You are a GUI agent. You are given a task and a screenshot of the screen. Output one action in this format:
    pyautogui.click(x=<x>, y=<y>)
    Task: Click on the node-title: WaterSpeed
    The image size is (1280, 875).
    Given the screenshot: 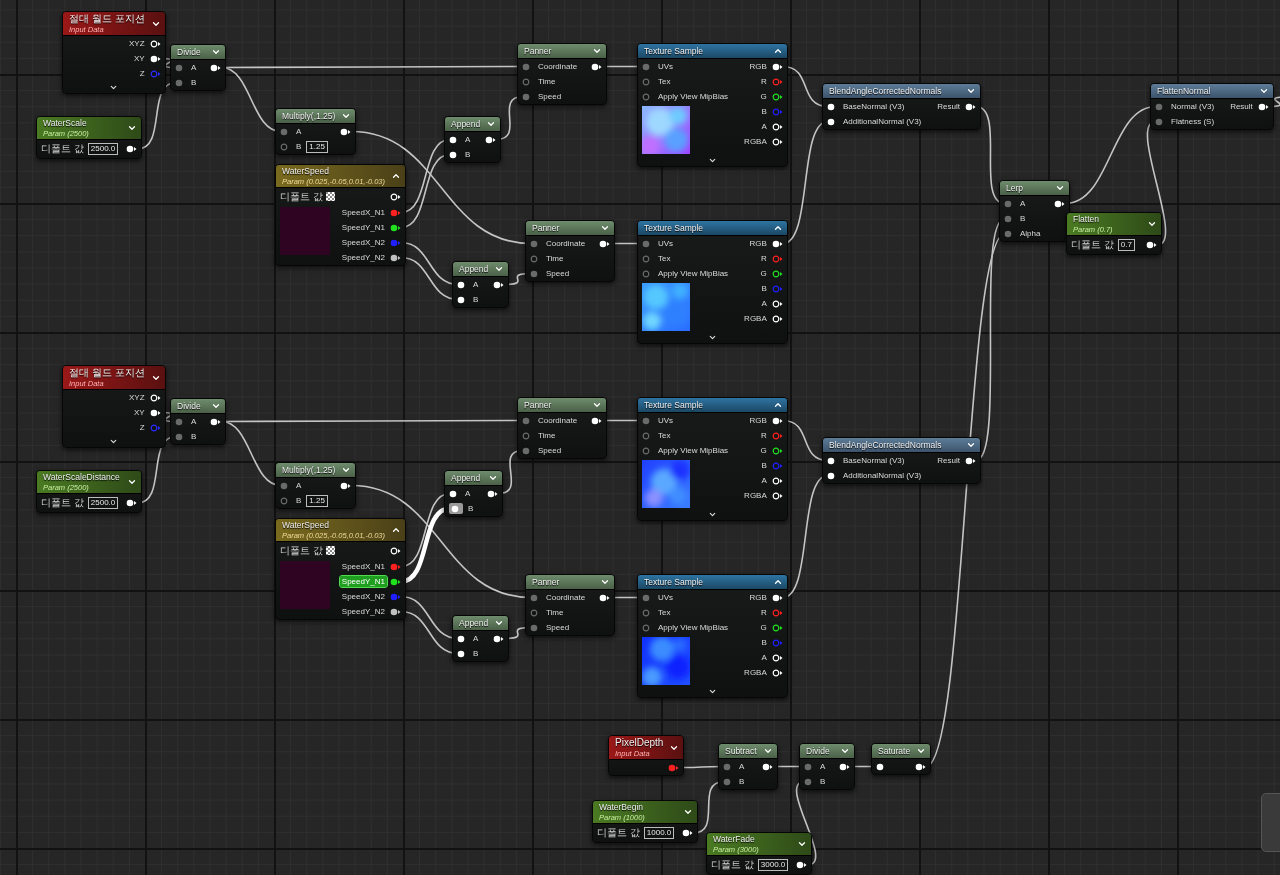 What is the action you would take?
    pyautogui.click(x=306, y=525)
    